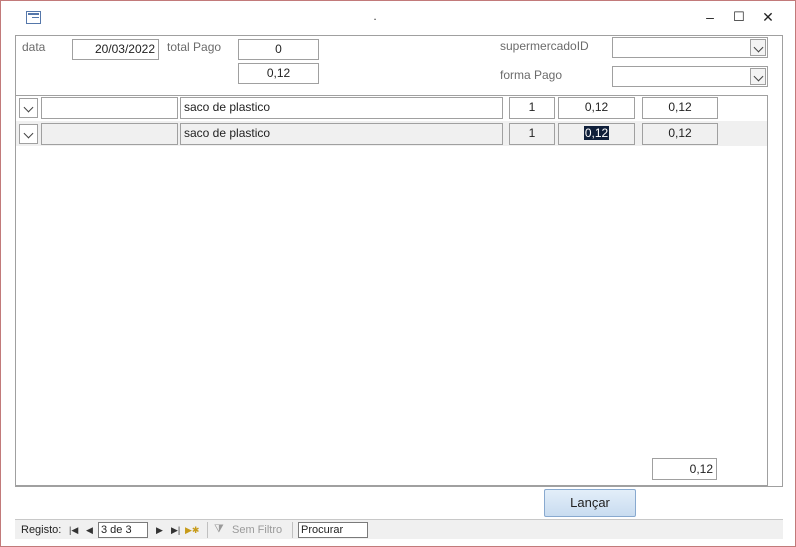  What do you see at coordinates (34, 47) in the screenshot?
I see `data-label: data` at bounding box center [34, 47].